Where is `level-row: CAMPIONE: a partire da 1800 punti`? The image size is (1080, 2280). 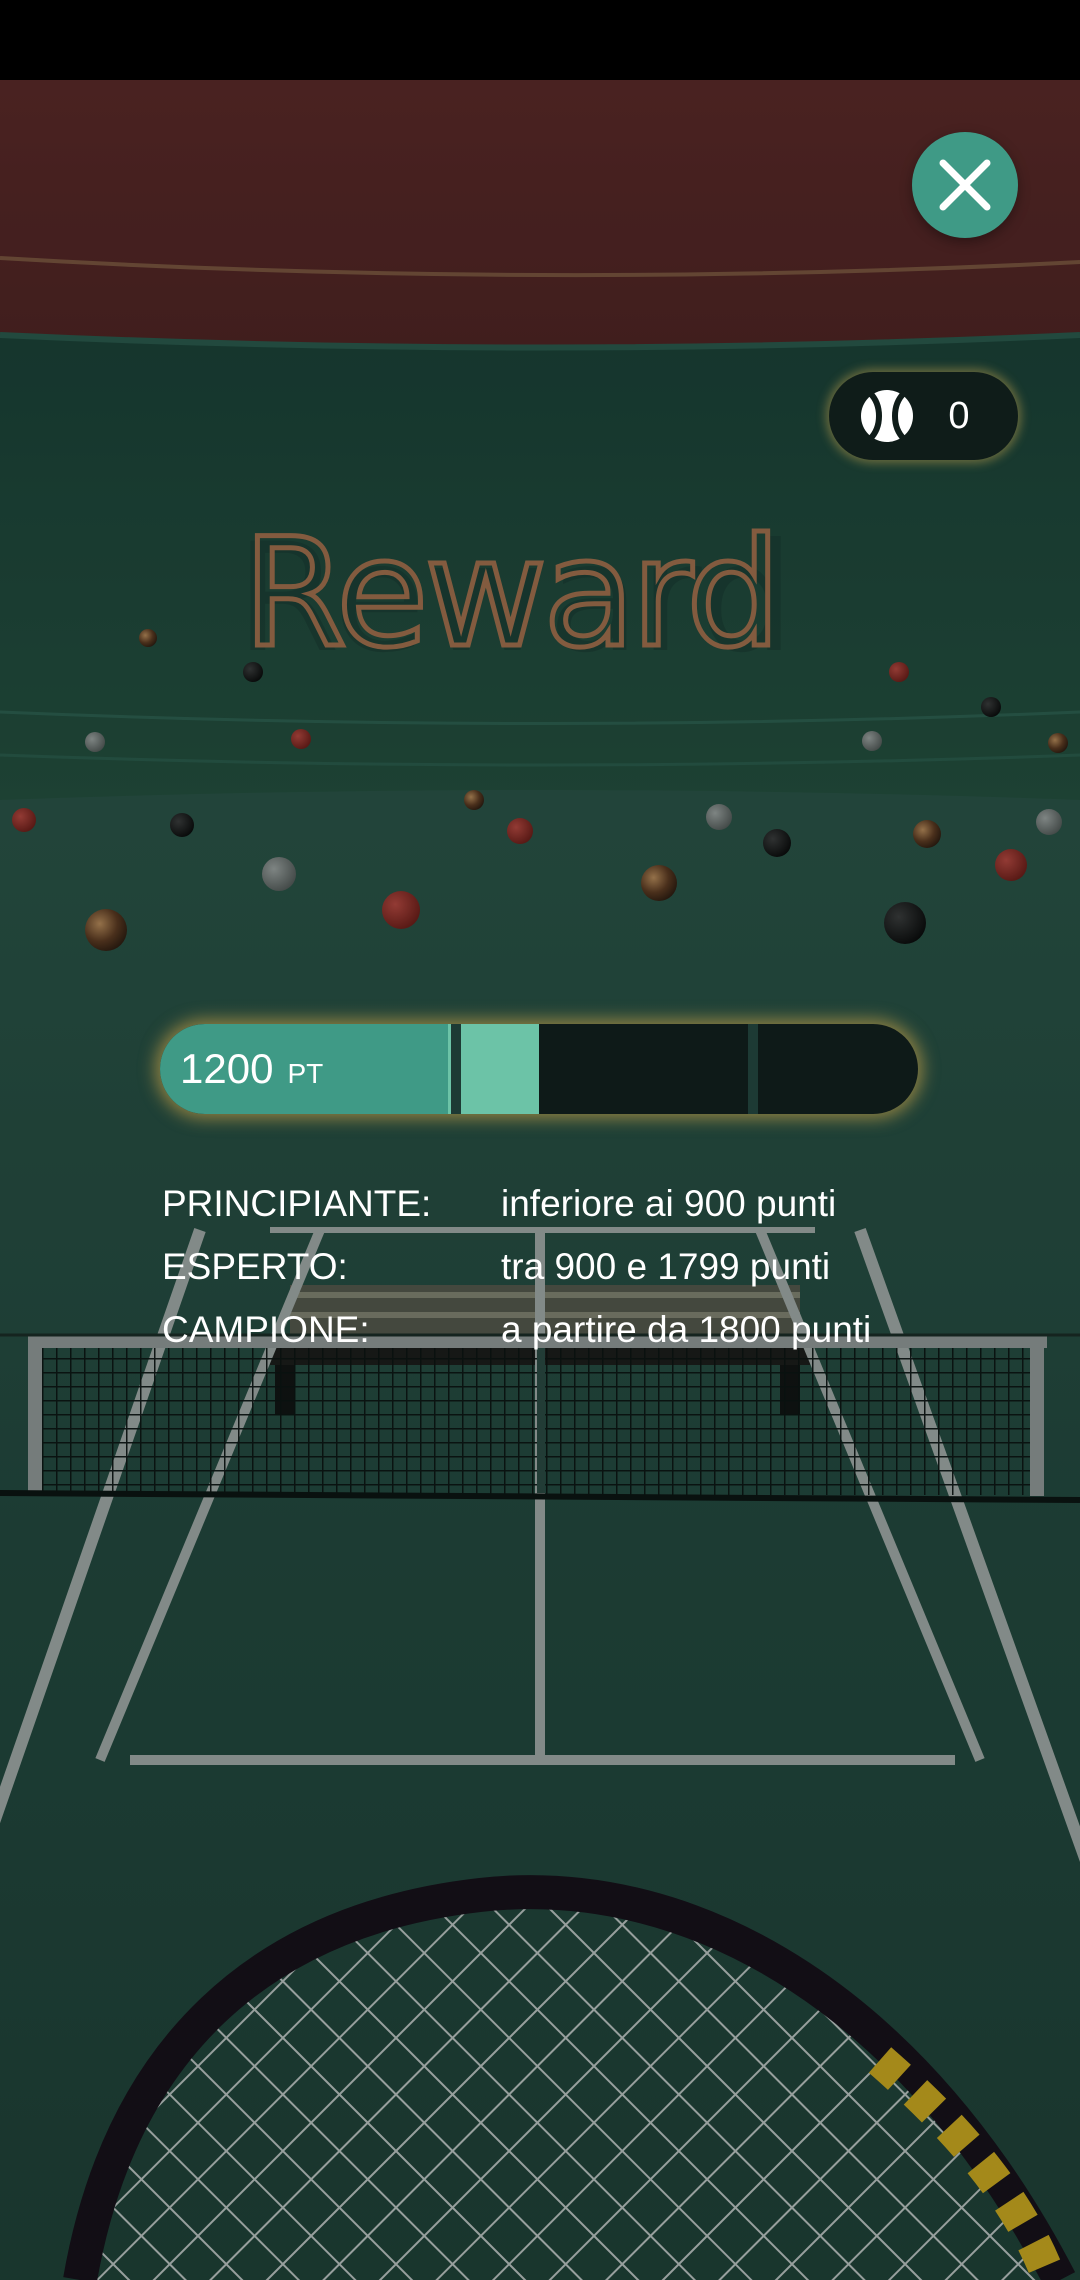
level-row: CAMPIONE: a partire da 1800 punti is located at coordinates (582, 1329).